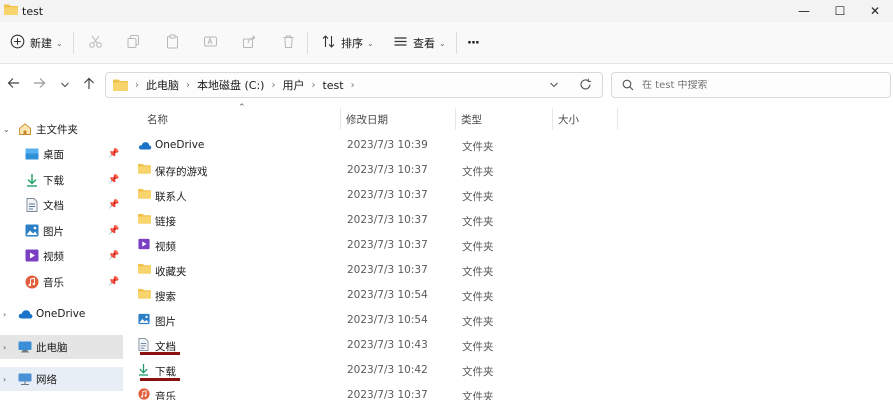  Describe the element at coordinates (157, 119) in the screenshot. I see `column-header-name: 名称` at that location.